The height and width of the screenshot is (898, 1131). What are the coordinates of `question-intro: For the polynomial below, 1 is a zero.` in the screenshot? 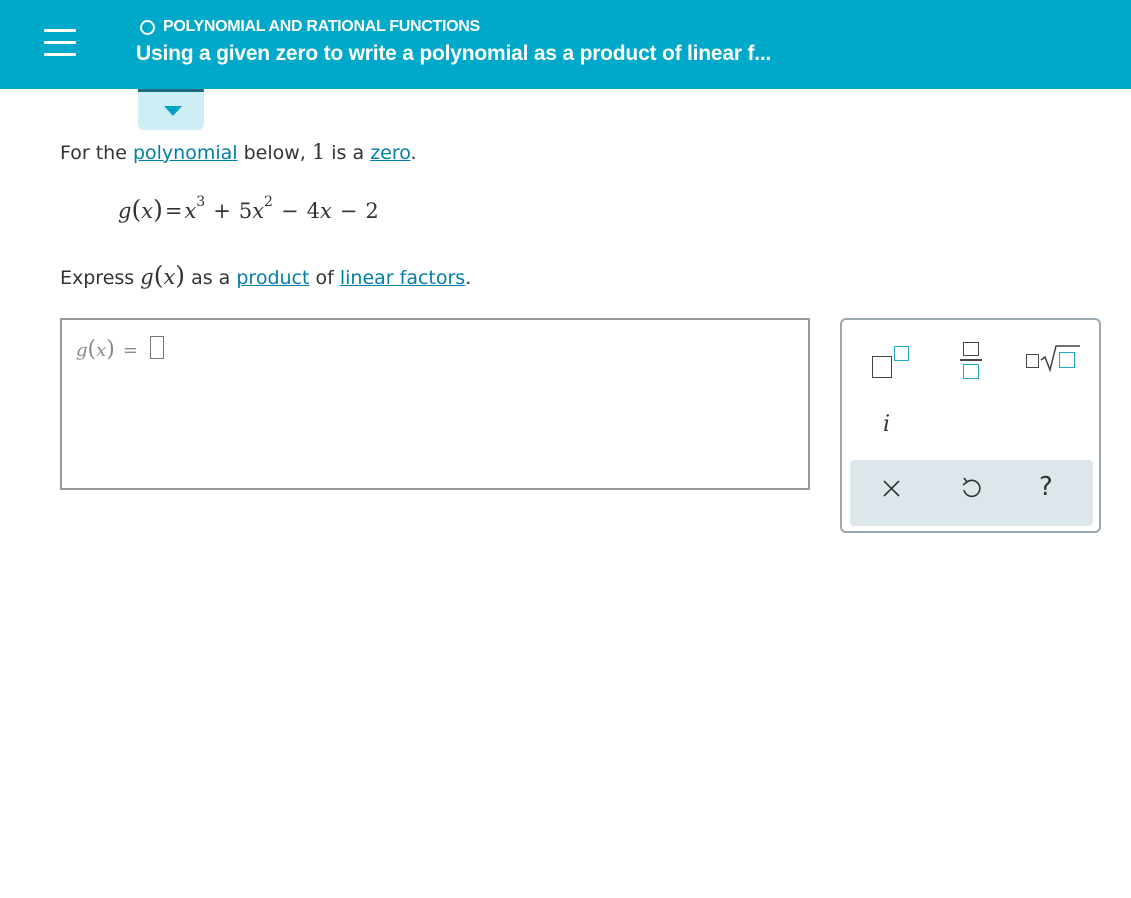 It's located at (238, 152).